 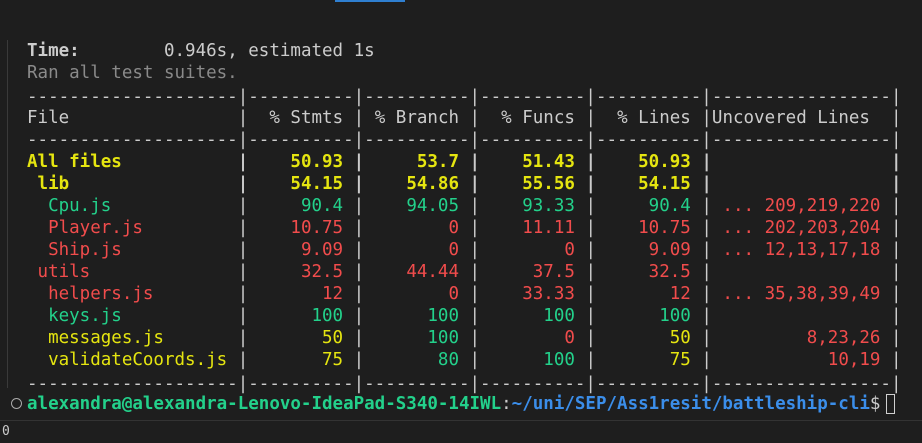 I want to click on status-bar-value: 0, so click(x=6, y=431).